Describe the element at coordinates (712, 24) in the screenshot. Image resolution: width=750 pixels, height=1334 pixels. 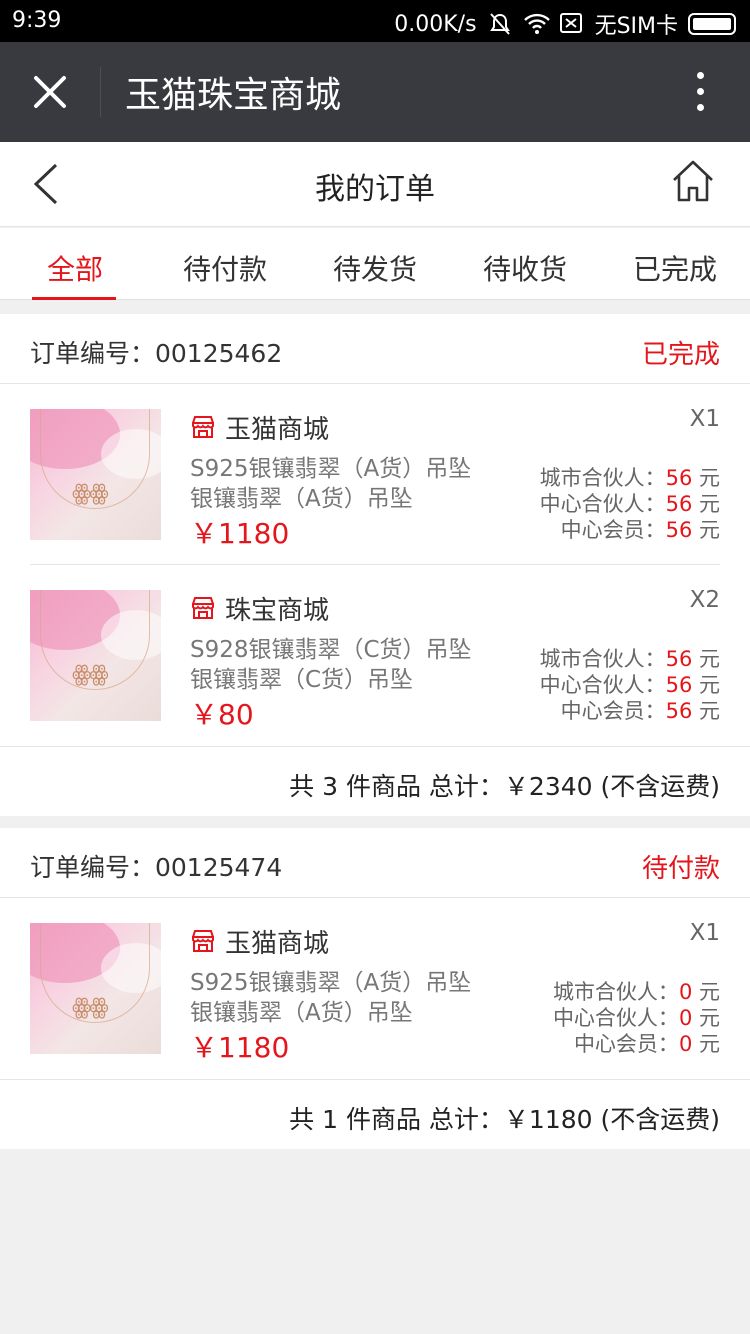
I see `battery-icon` at that location.